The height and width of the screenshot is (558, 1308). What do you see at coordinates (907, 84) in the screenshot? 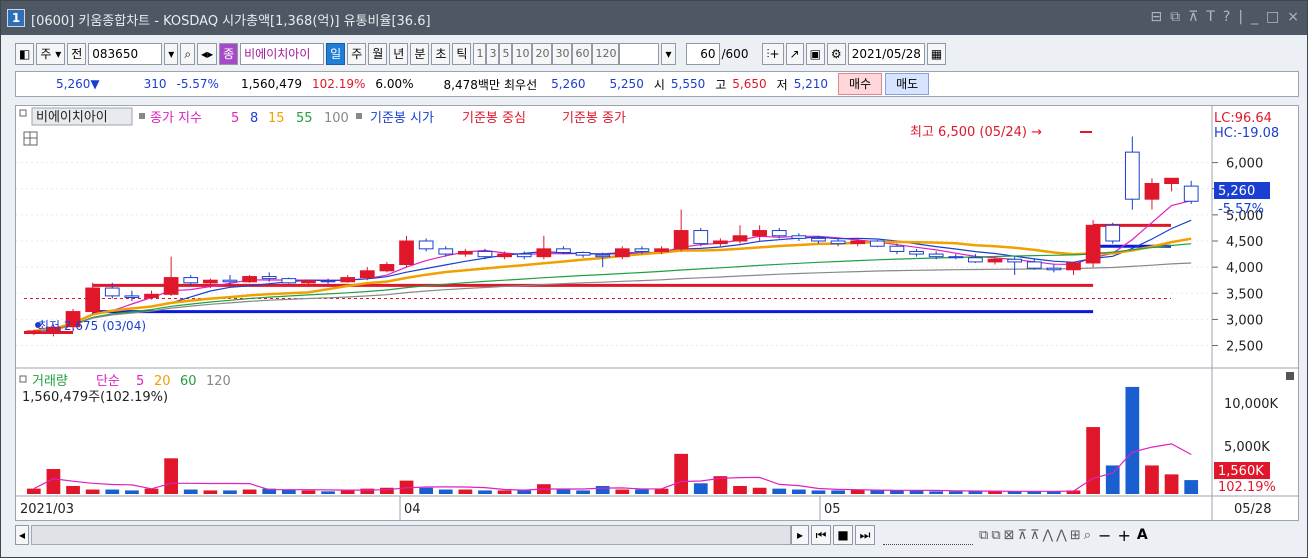
I see `sell-button: 매도` at bounding box center [907, 84].